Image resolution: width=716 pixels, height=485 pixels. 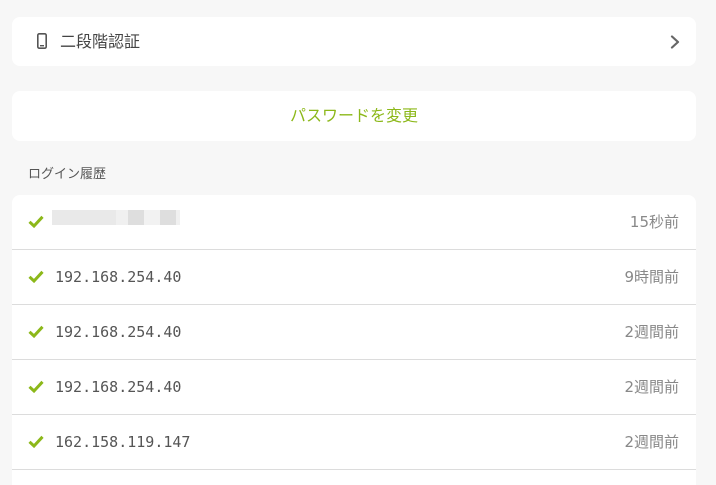 What do you see at coordinates (116, 217) in the screenshot?
I see `obscured-ip-address` at bounding box center [116, 217].